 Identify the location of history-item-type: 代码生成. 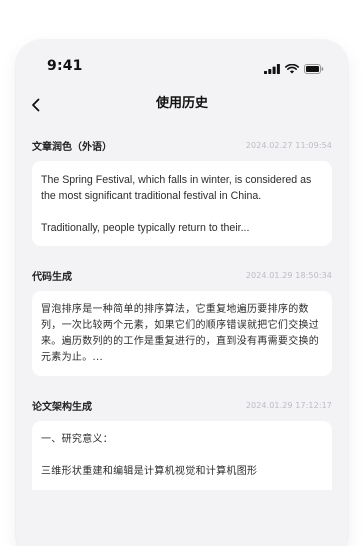
(52, 277).